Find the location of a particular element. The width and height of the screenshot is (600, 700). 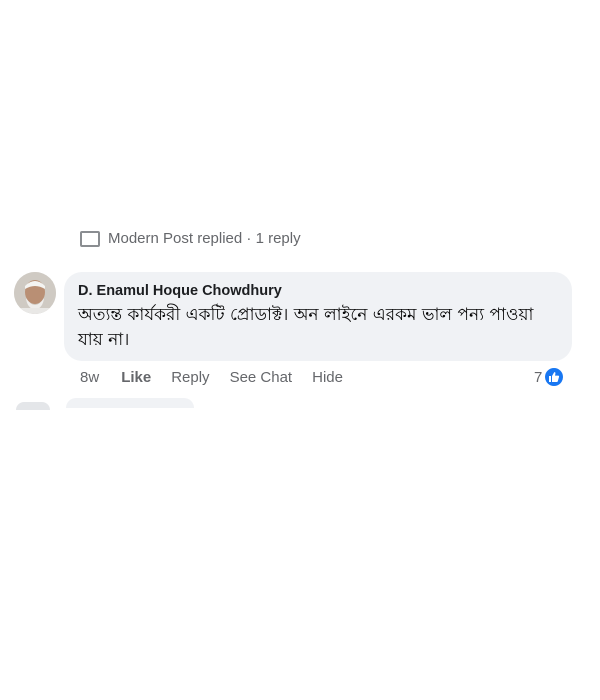

avatar-image is located at coordinates (35, 293).